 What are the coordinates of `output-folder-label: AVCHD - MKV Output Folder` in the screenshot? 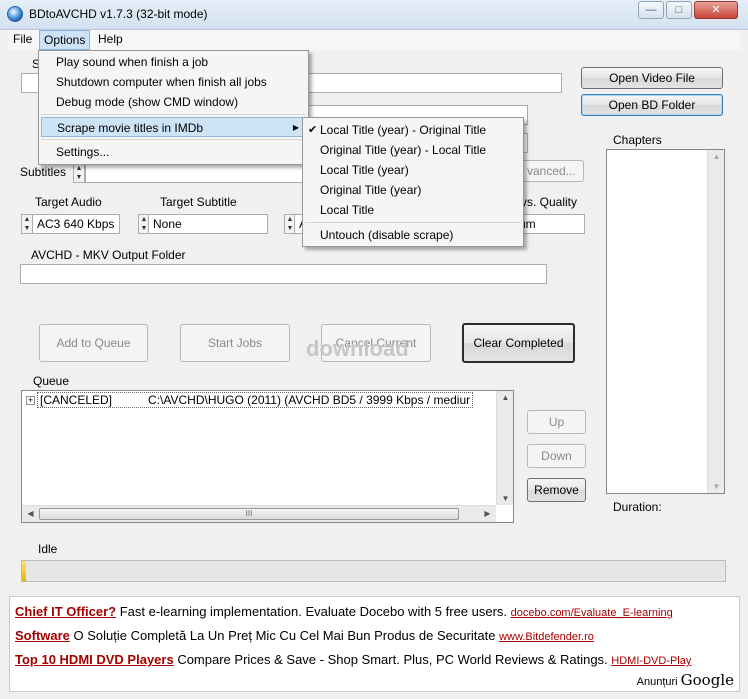 It's located at (108, 255).